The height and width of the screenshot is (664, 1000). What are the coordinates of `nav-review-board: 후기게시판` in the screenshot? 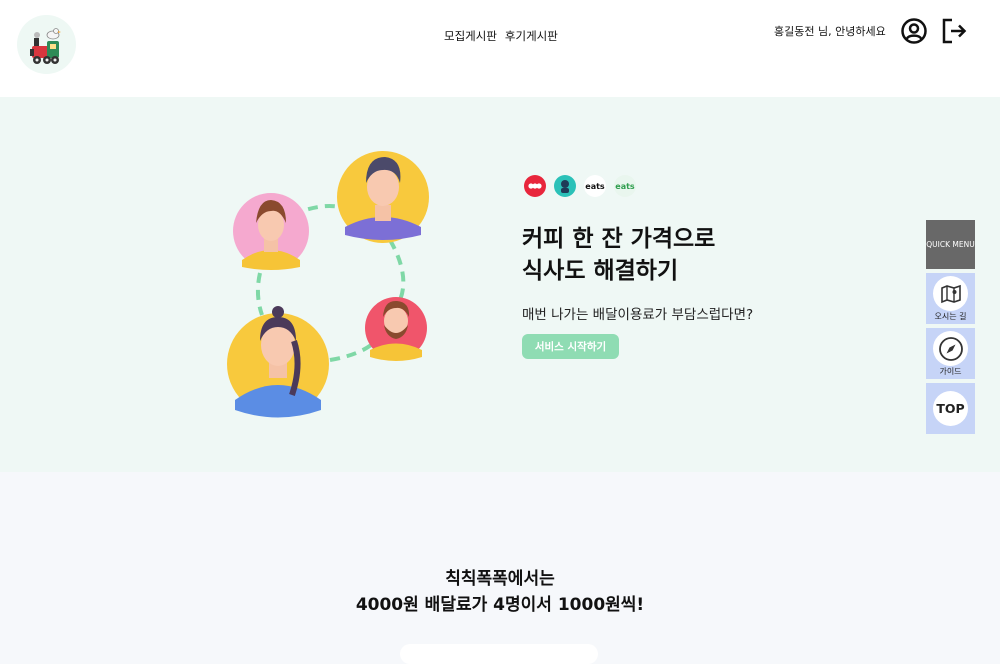 It's located at (531, 36).